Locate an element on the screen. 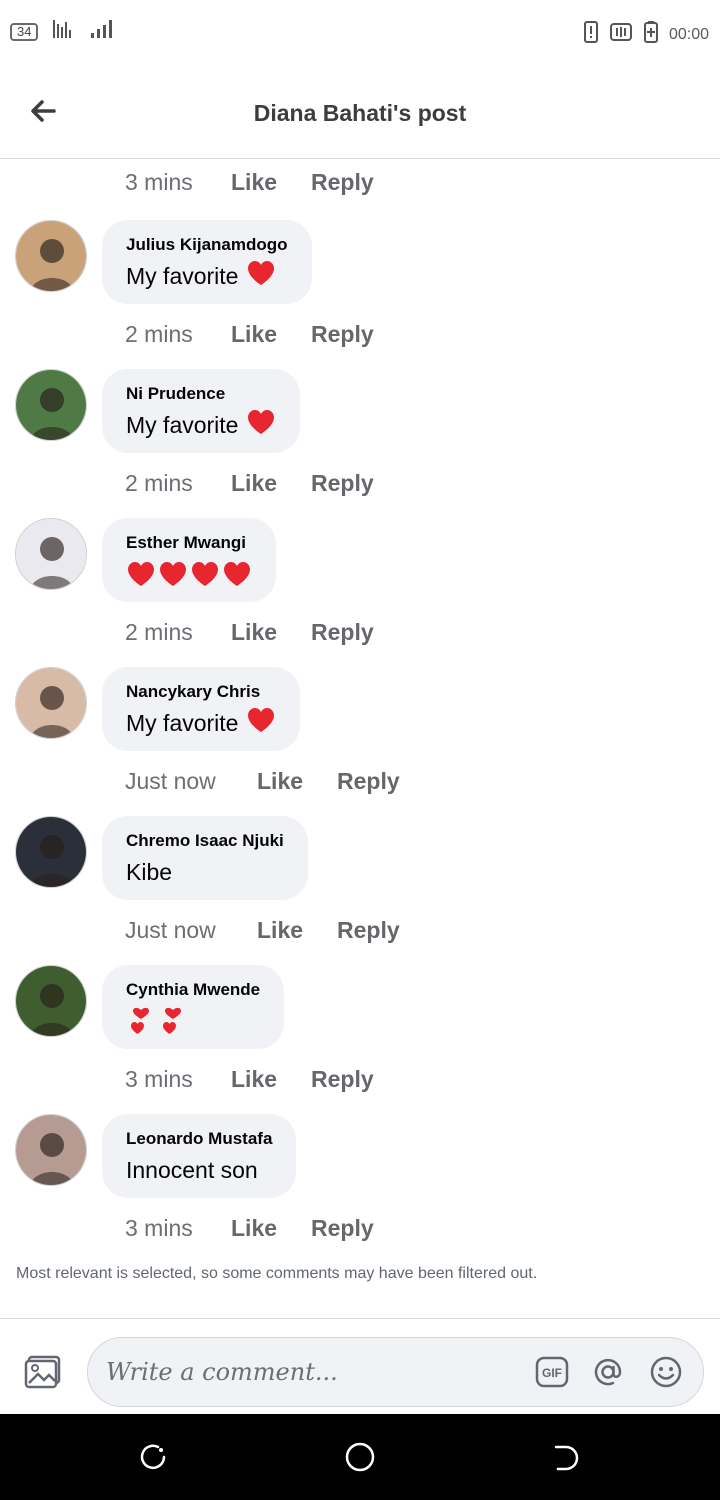 This screenshot has height=1500, width=720. emoji-button is located at coordinates (666, 1372).